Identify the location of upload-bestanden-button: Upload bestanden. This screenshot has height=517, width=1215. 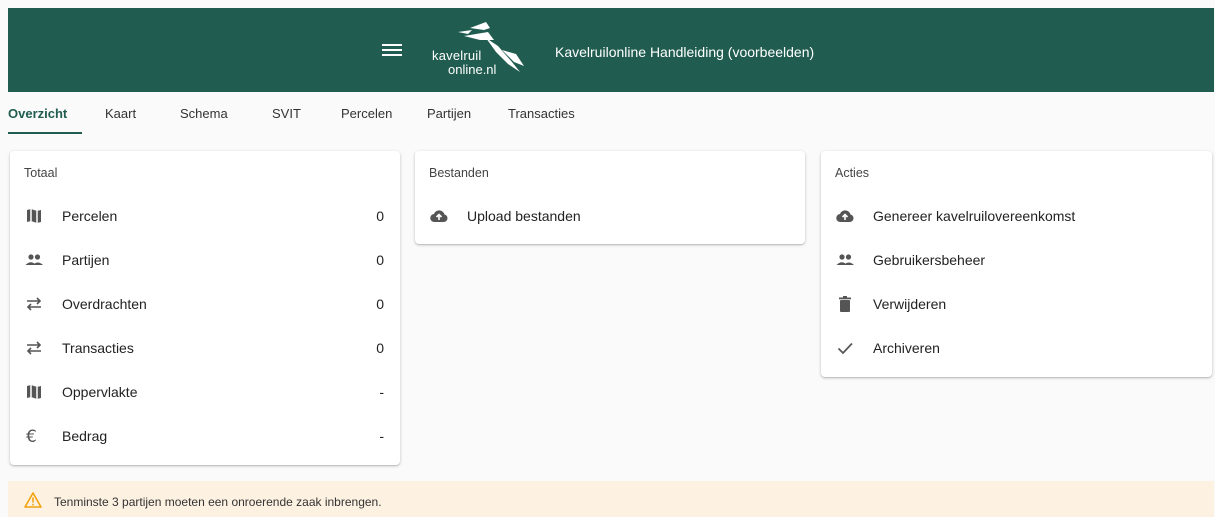
(610, 216).